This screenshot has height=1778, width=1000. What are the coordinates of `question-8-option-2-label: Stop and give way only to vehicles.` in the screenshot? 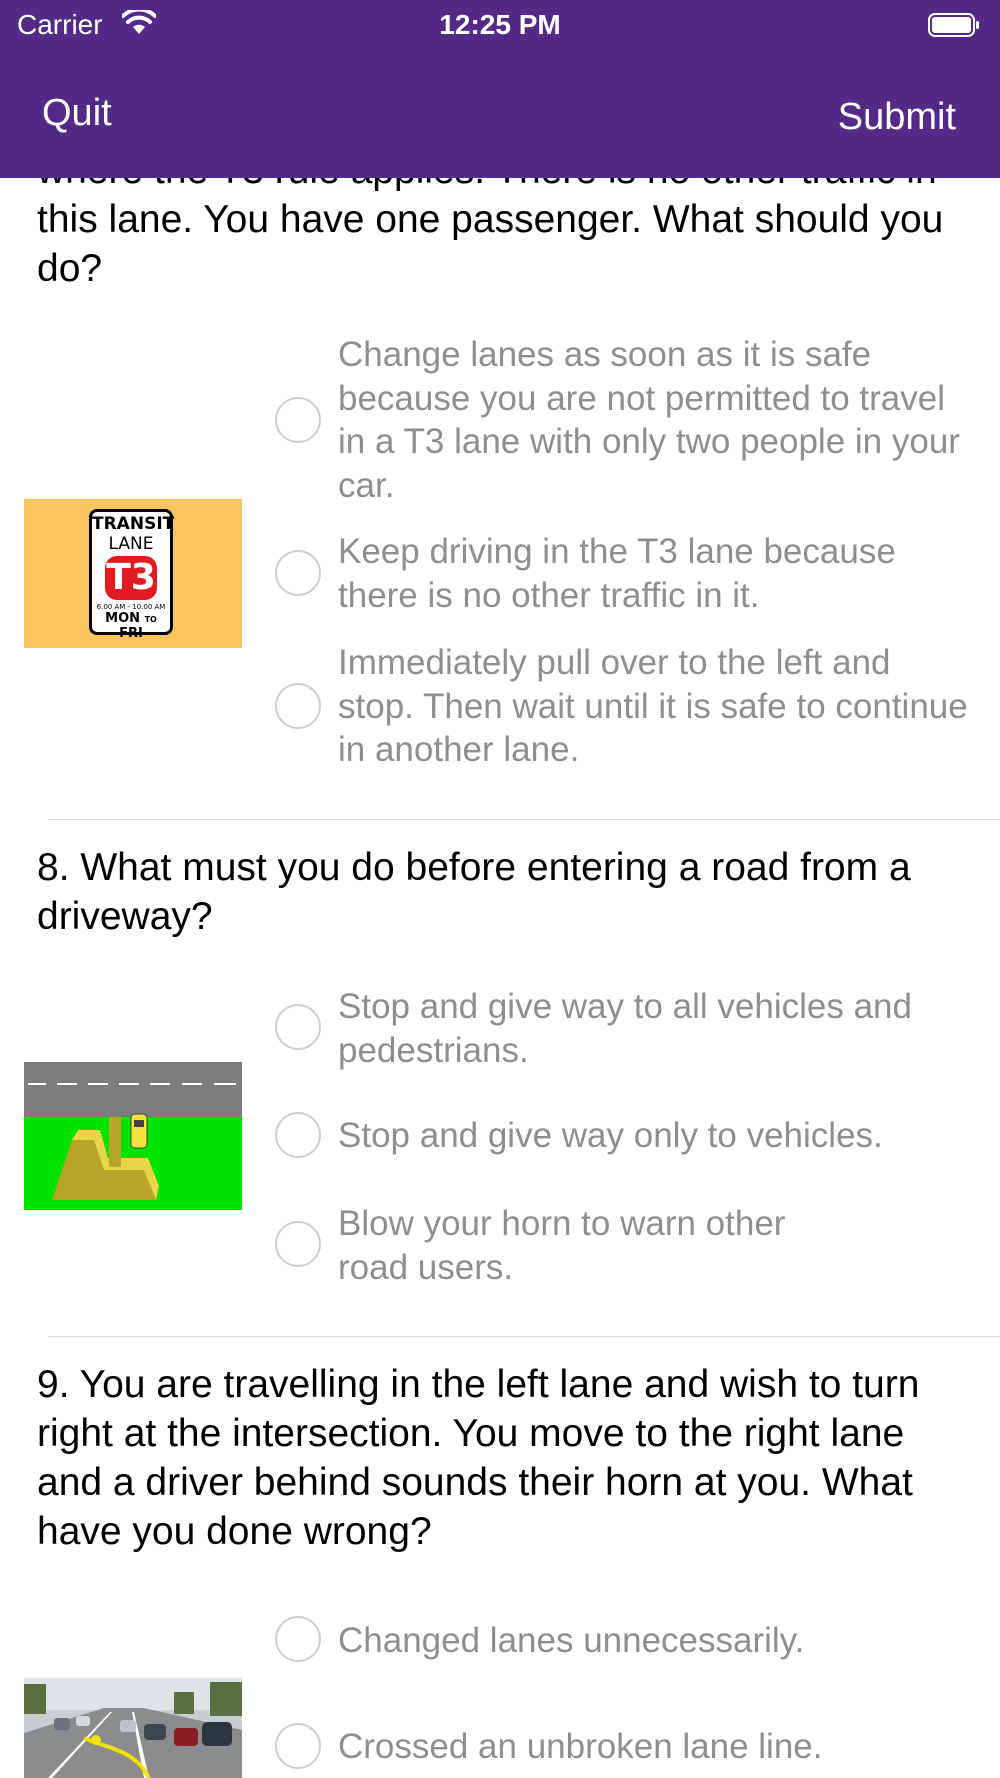 It's located at (653, 1136).